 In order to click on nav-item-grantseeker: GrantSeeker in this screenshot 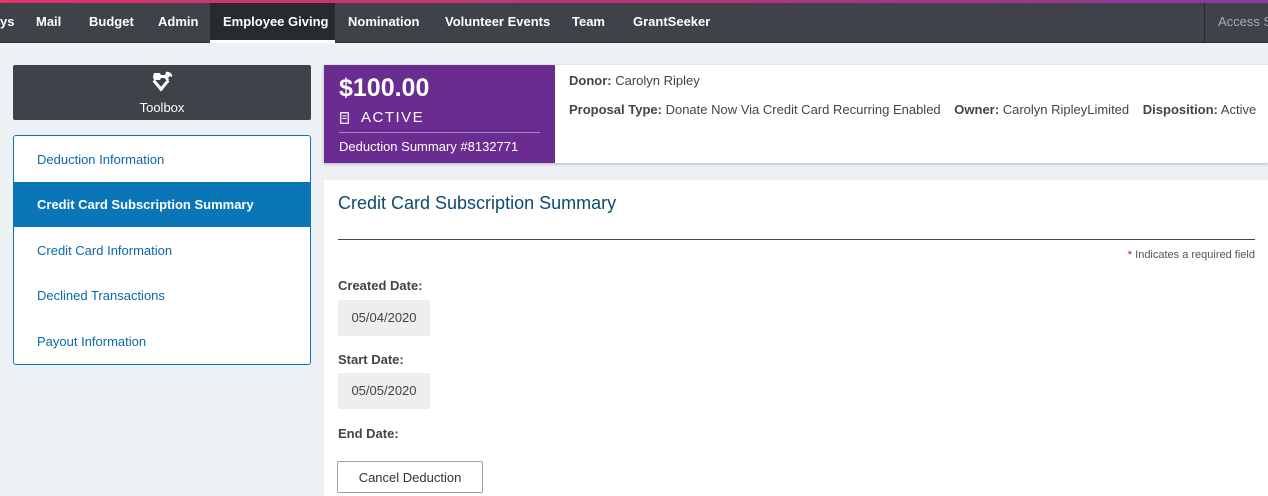, I will do `click(671, 23)`.